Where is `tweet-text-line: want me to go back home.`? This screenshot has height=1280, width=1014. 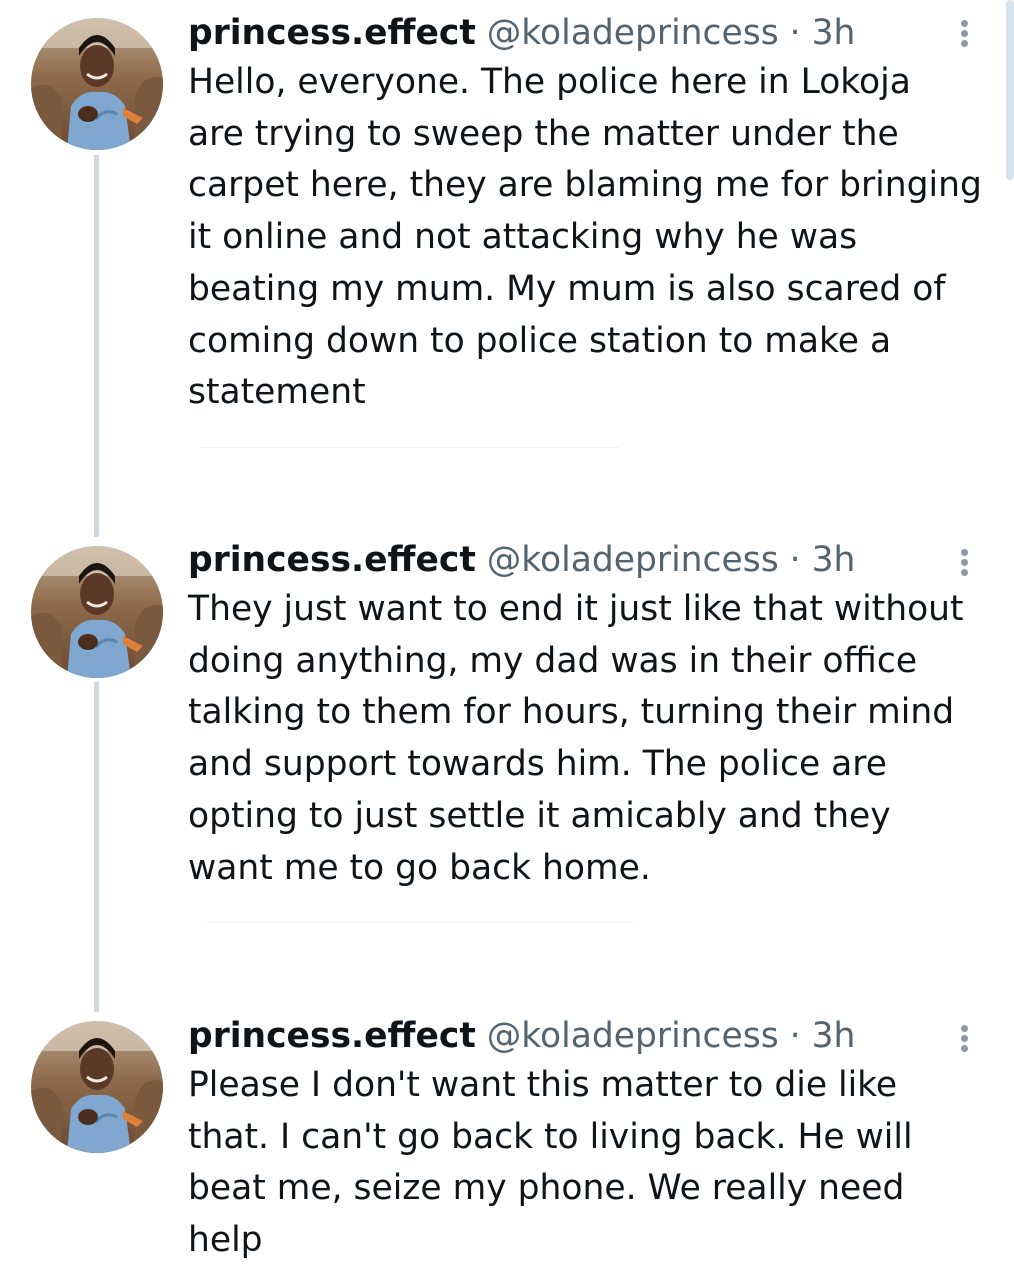 tweet-text-line: want me to go back home. is located at coordinates (419, 867).